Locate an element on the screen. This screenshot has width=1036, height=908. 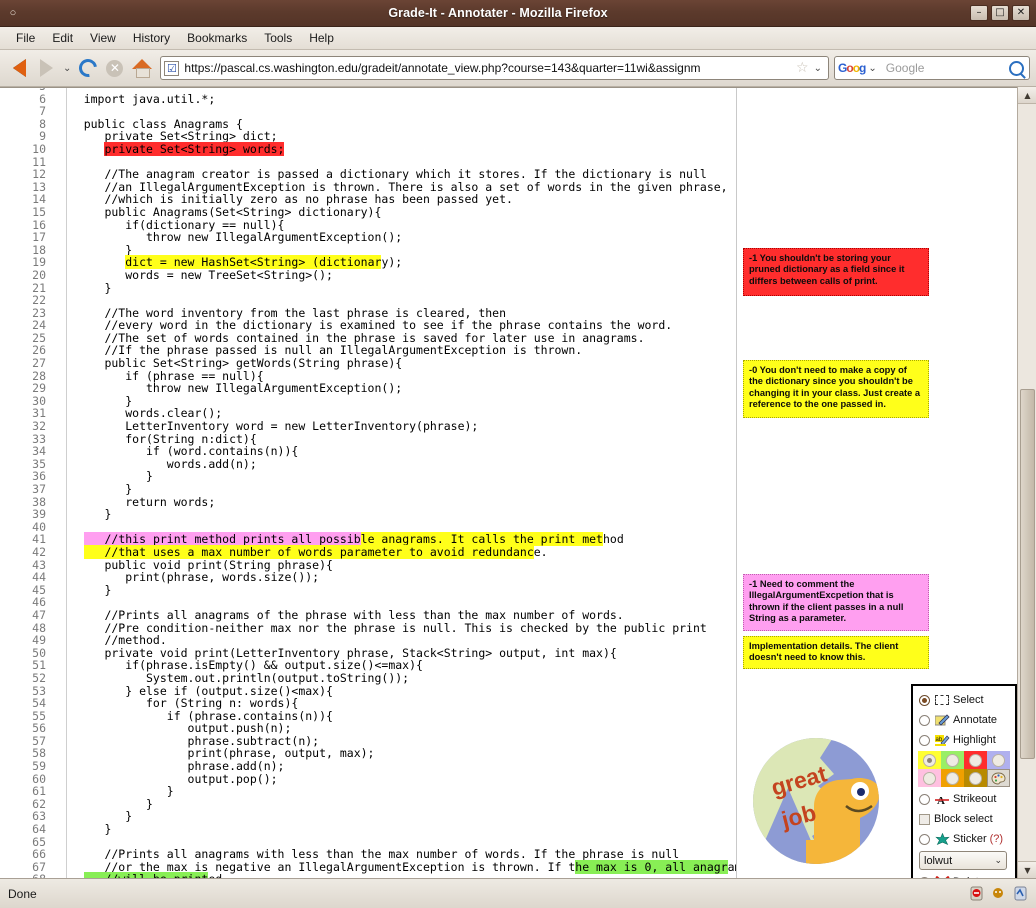
menu-help: Help is located at coordinates (322, 38).